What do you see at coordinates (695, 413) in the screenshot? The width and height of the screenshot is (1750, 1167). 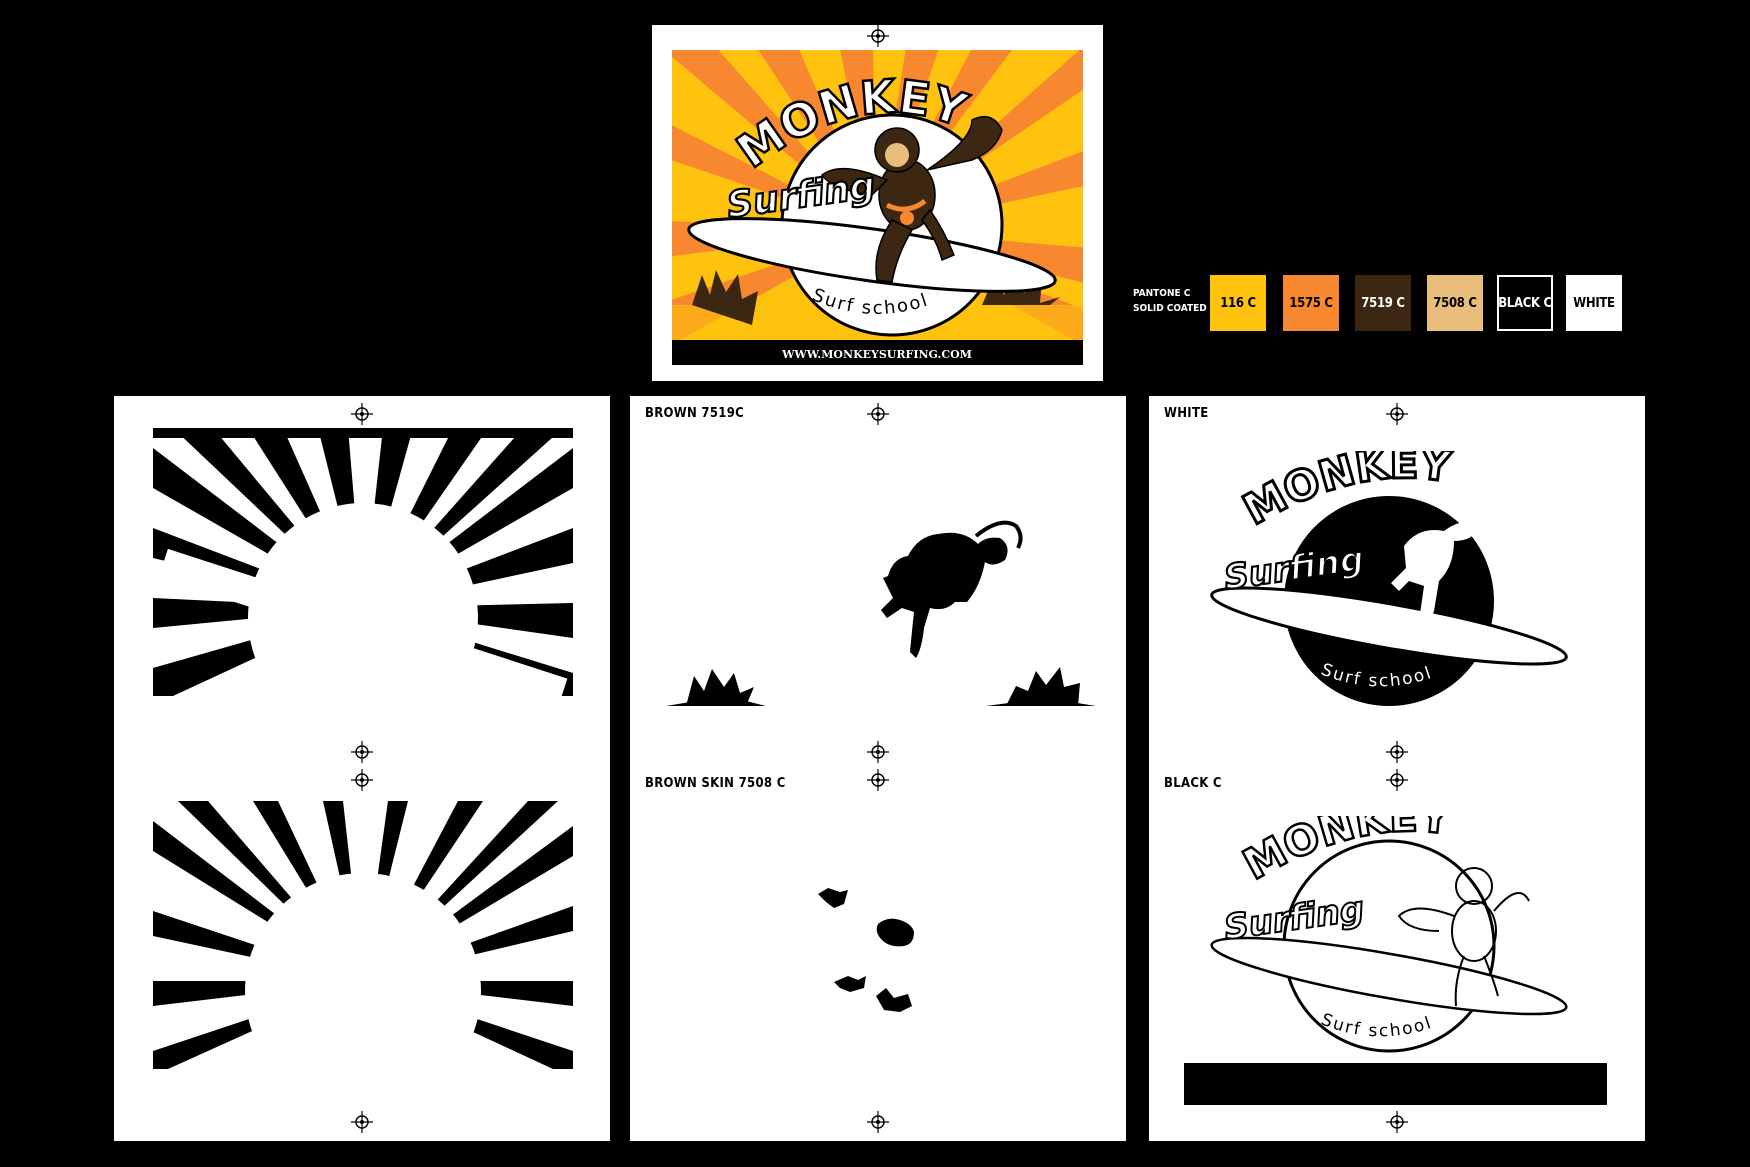 I see `brown-plate-label: BROWN 7519C` at bounding box center [695, 413].